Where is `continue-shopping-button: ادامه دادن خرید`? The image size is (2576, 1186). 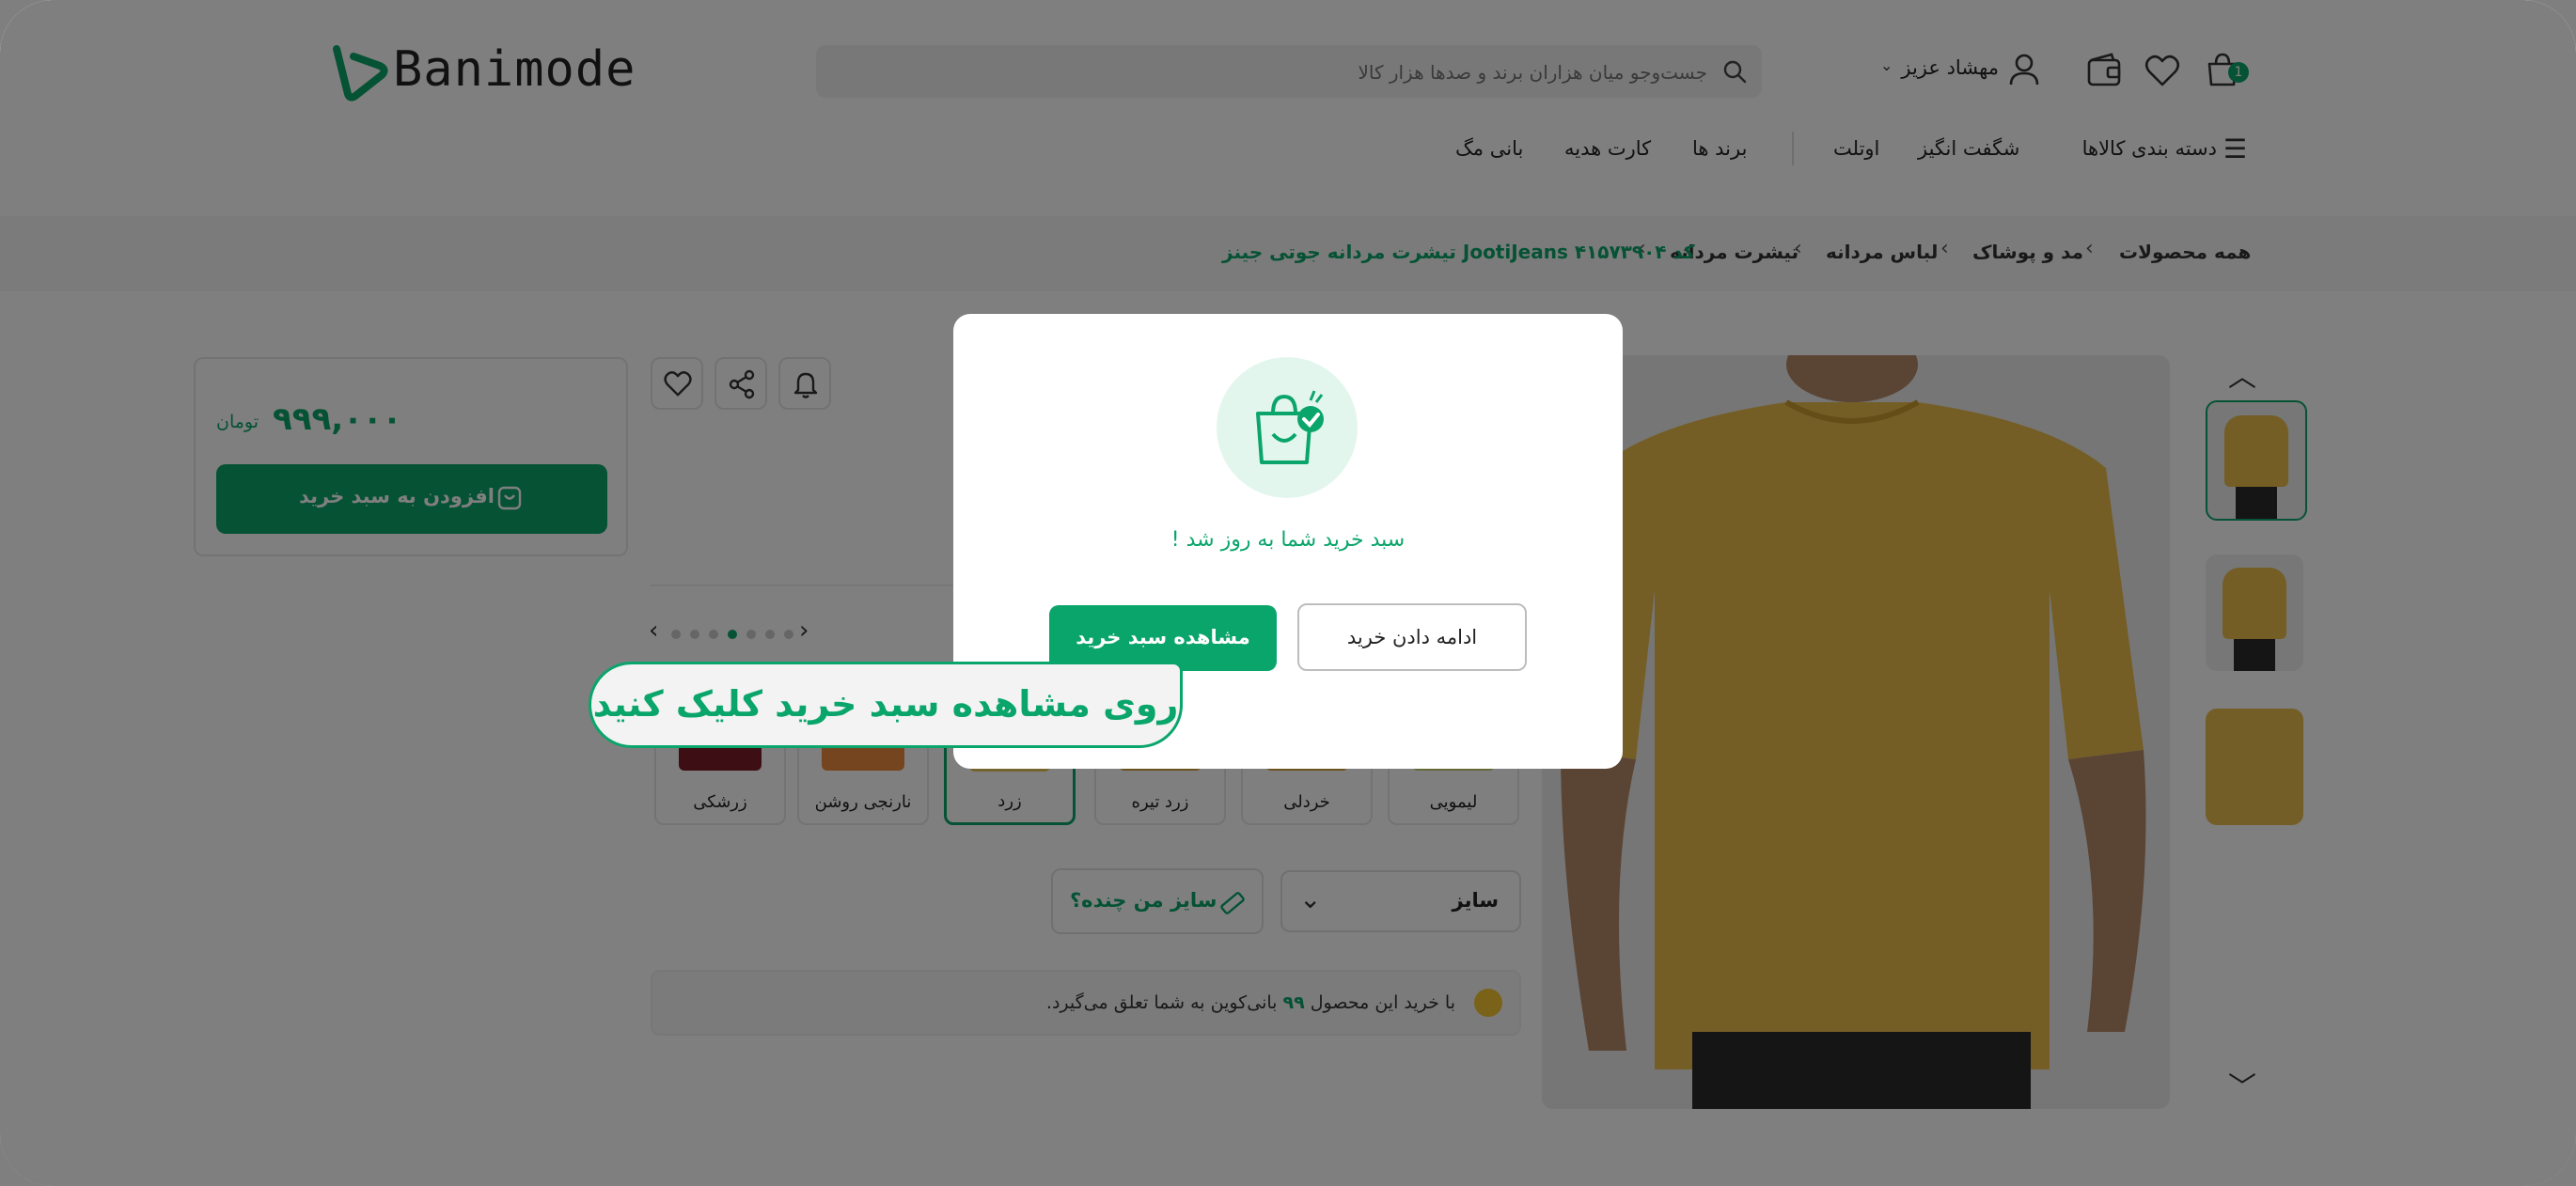 continue-shopping-button: ادامه دادن خرید is located at coordinates (1412, 637).